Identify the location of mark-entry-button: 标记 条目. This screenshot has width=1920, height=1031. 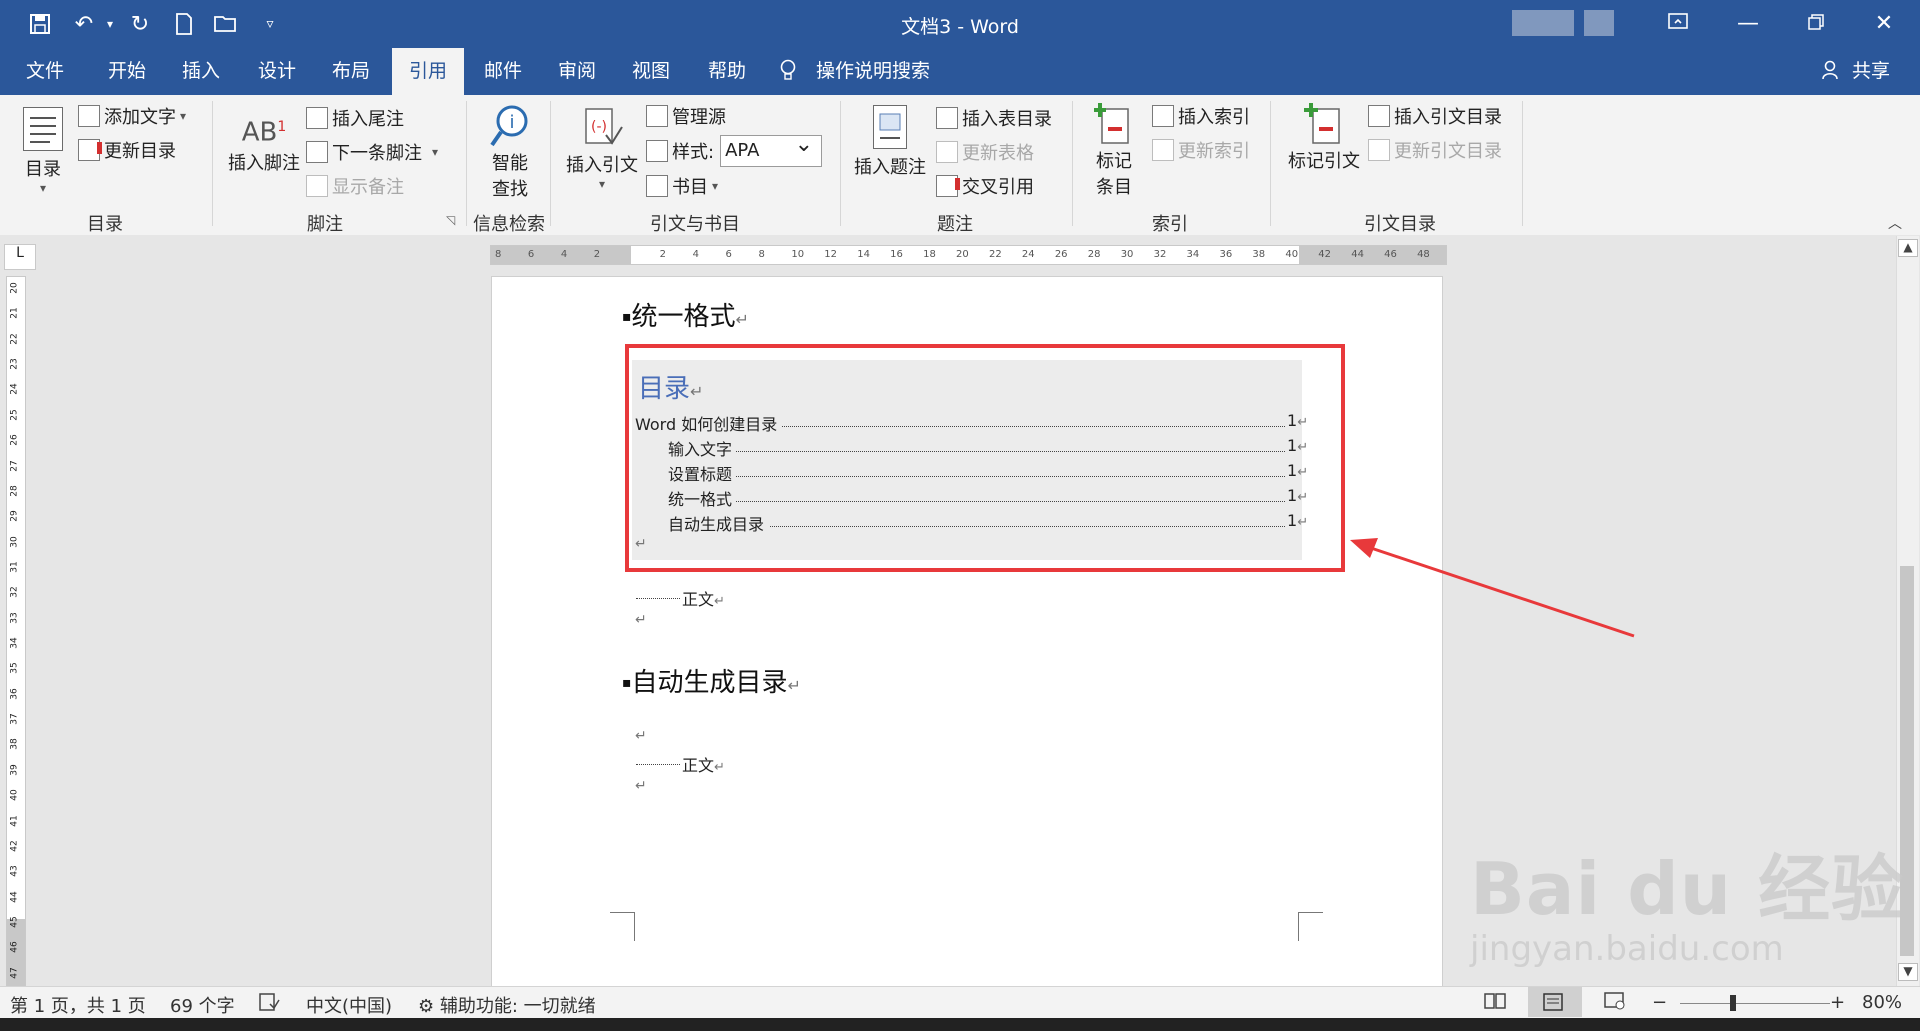
(1114, 150).